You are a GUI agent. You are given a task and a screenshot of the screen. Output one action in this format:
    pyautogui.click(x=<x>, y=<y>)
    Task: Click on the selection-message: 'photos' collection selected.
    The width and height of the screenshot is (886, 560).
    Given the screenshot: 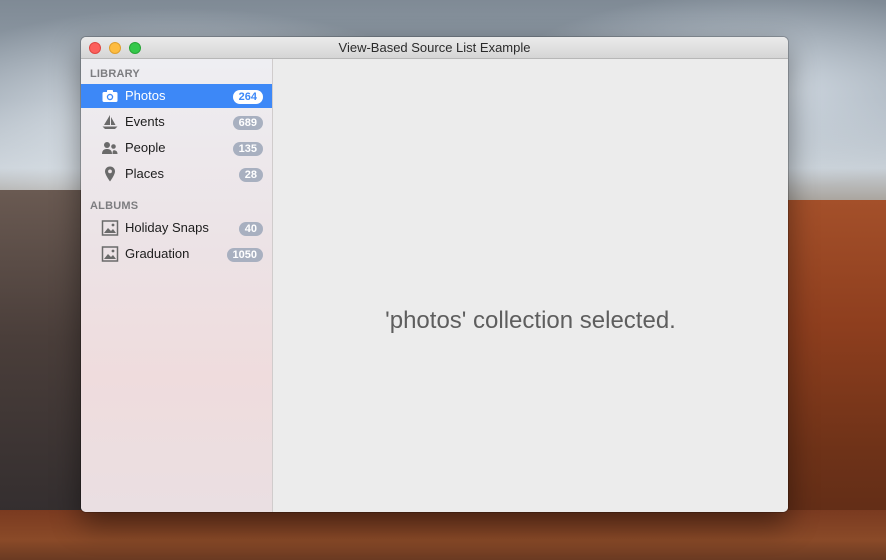 What is the action you would take?
    pyautogui.click(x=530, y=320)
    